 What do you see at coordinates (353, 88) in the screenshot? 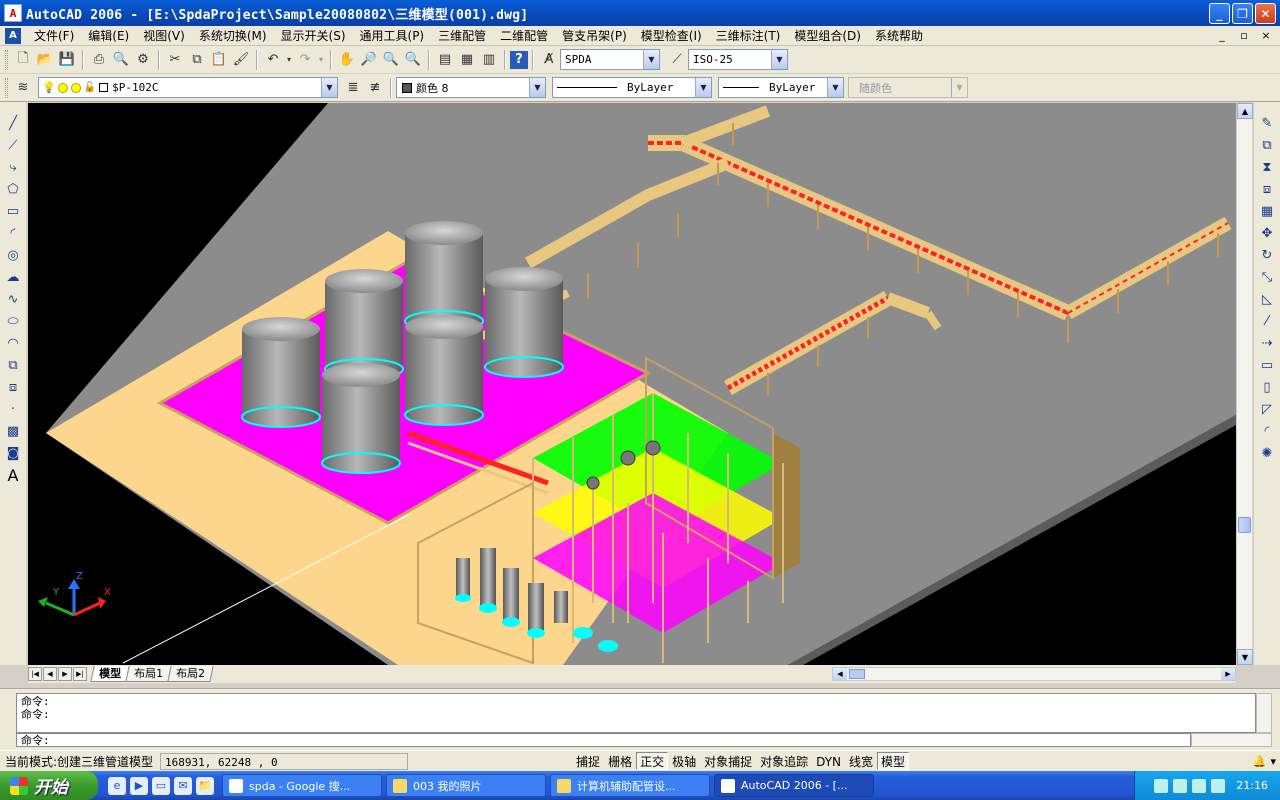
I see `make-object-layer-current-icon: ≣` at bounding box center [353, 88].